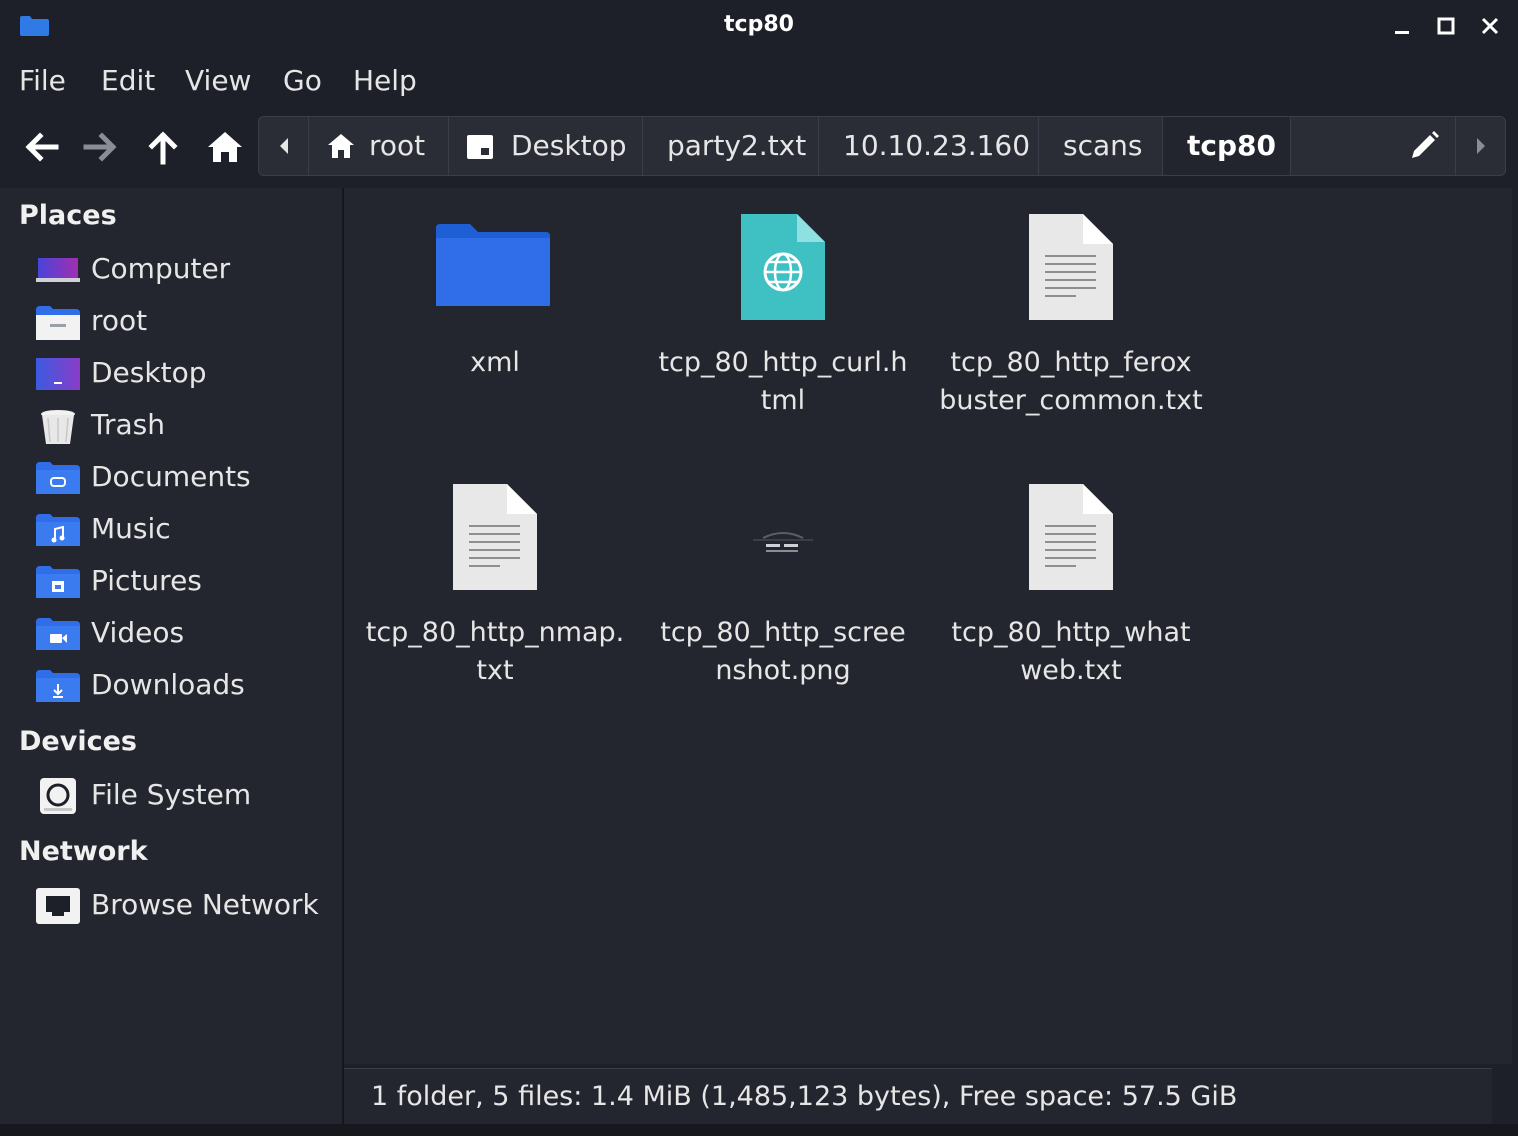 Image resolution: width=1518 pixels, height=1136 pixels. Describe the element at coordinates (1227, 146) in the screenshot. I see `breadcrumb-tcp80: tcp80` at that location.